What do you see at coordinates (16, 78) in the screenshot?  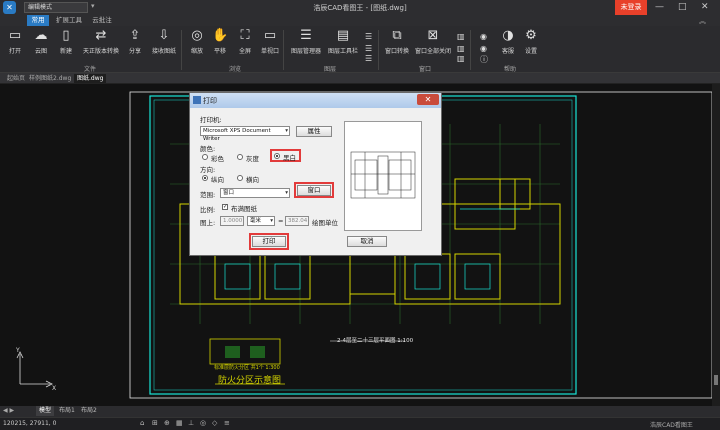 I see `tab-start-page: 起始页` at bounding box center [16, 78].